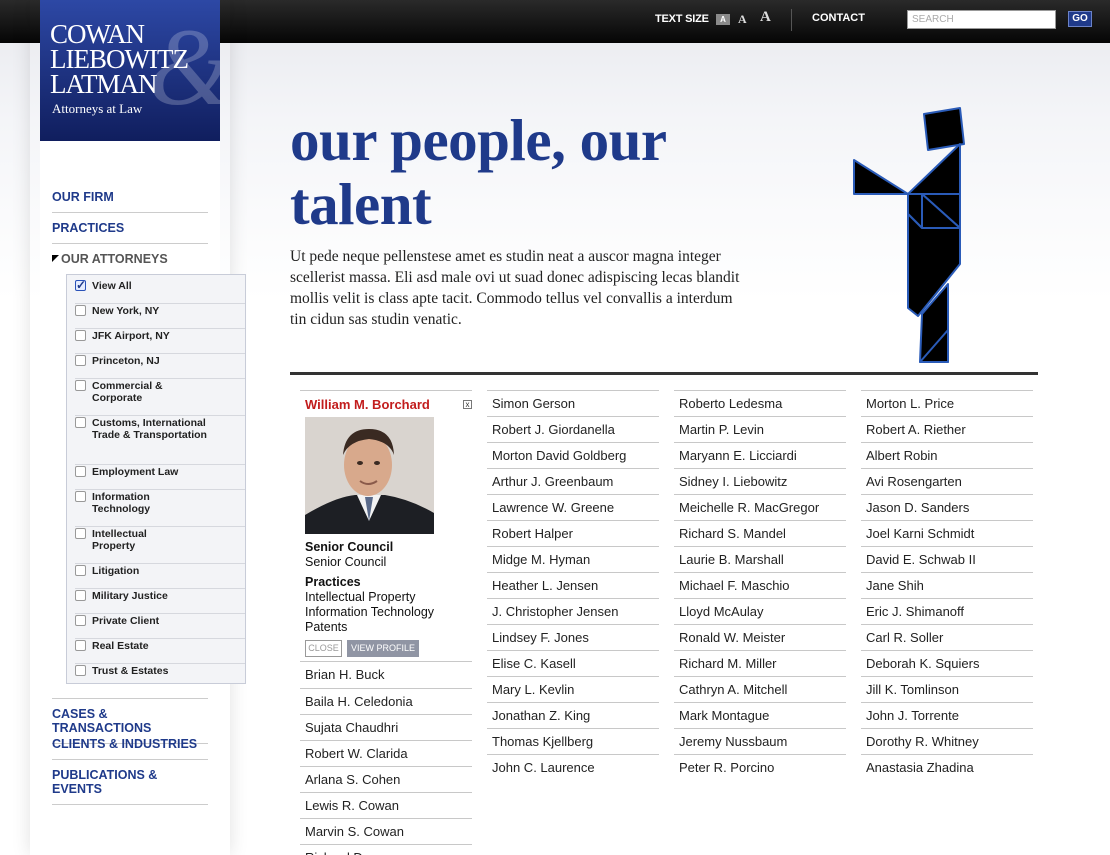  What do you see at coordinates (573, 585) in the screenshot?
I see `attorney-row: Heather L. Jensen` at bounding box center [573, 585].